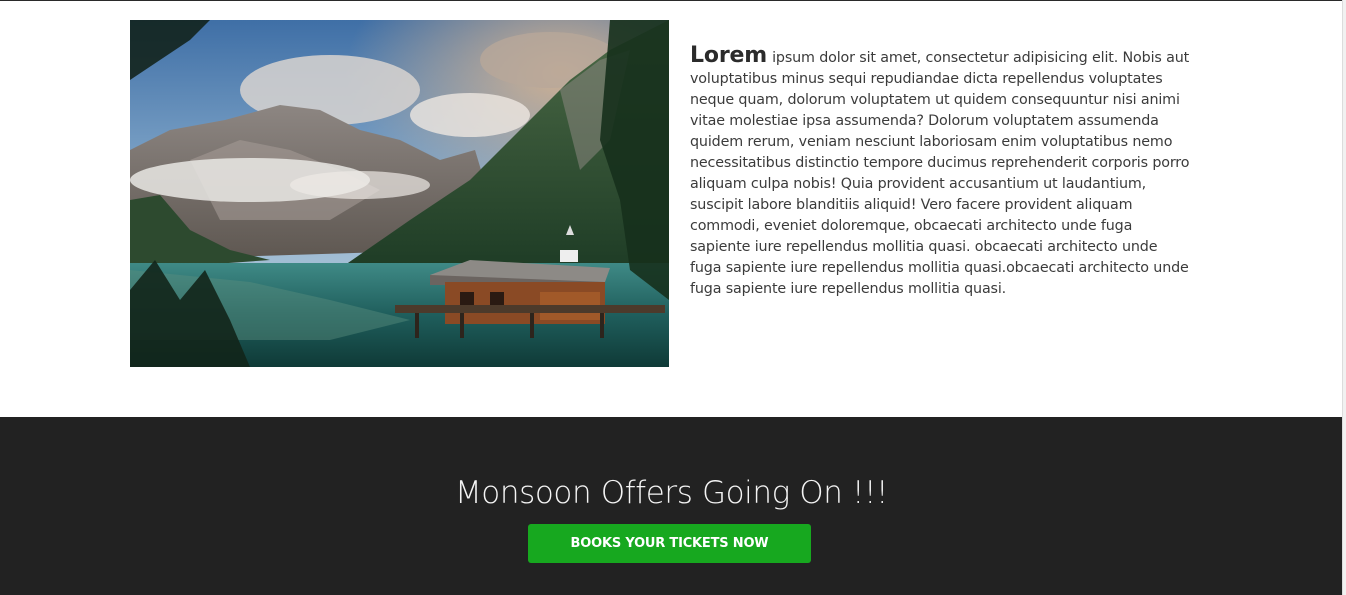  Describe the element at coordinates (669, 543) in the screenshot. I see `book-tickets-button: BOOKS YOUR TICKETS NOW` at that location.